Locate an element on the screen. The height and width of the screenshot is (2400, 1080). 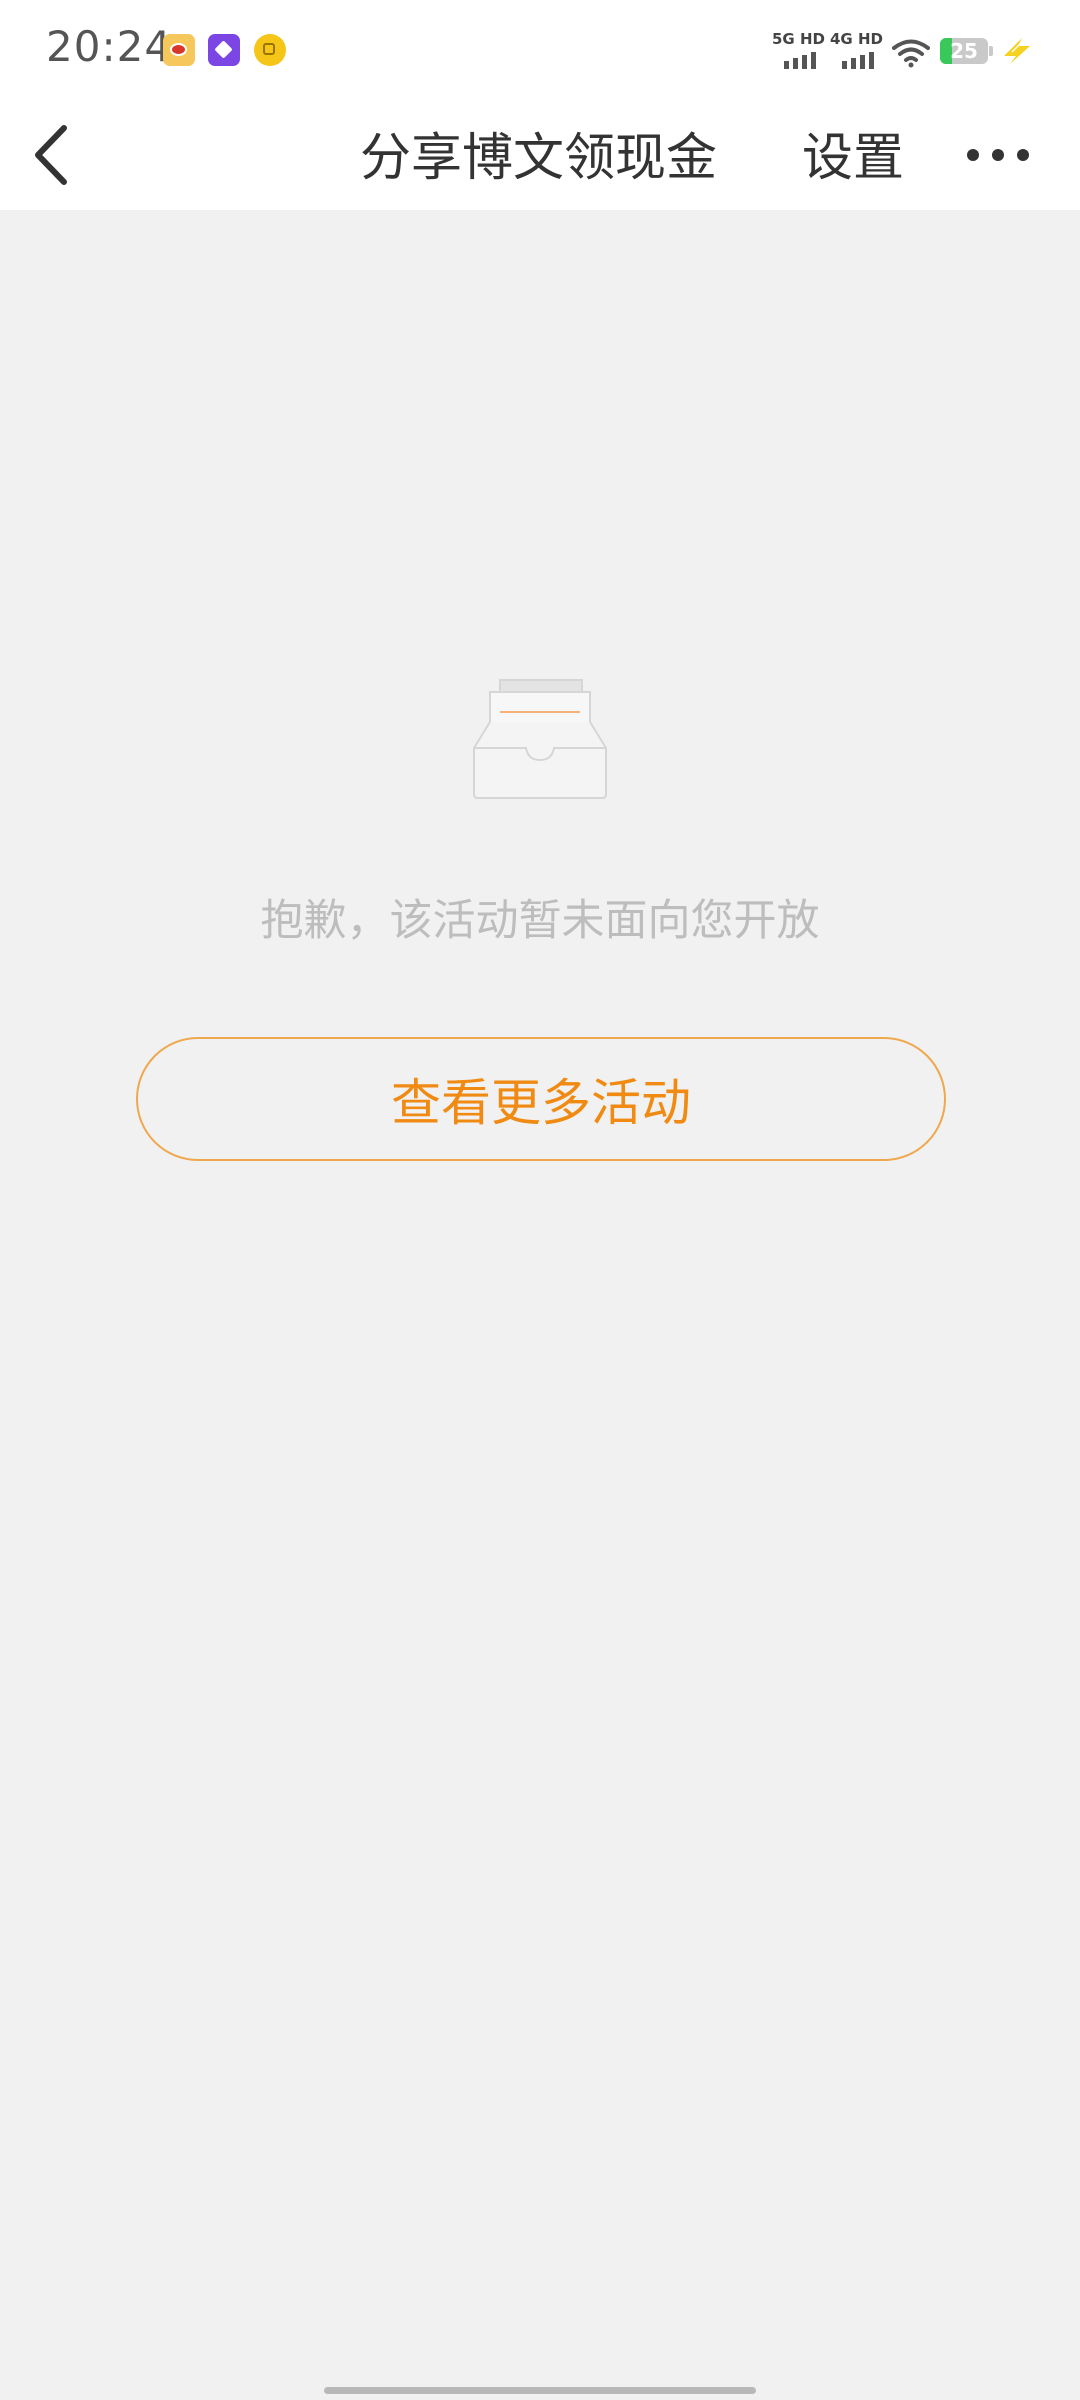
signal-5g-indicator: 5G HD is located at coordinates (802, 50).